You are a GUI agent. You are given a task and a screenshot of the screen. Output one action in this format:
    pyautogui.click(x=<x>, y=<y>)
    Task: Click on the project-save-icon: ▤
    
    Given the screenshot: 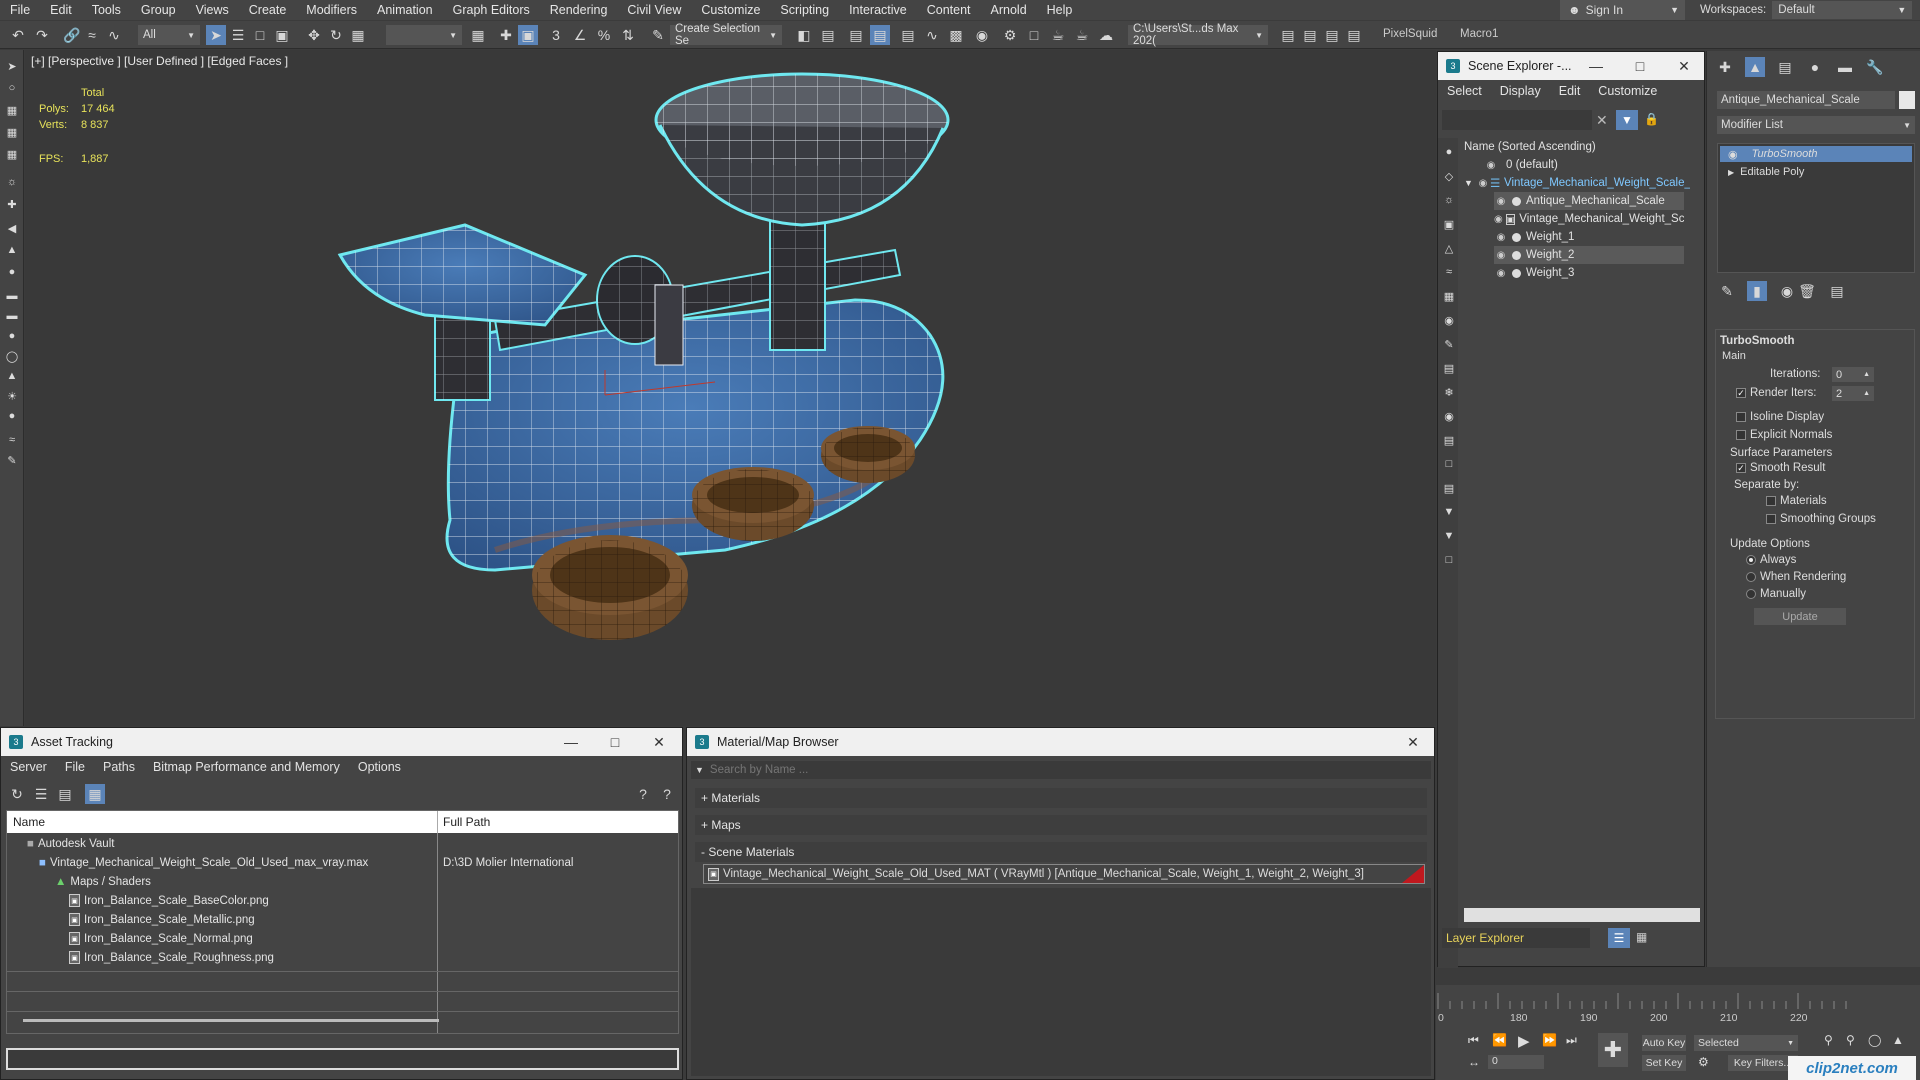 What is the action you would take?
    pyautogui.click(x=1354, y=35)
    